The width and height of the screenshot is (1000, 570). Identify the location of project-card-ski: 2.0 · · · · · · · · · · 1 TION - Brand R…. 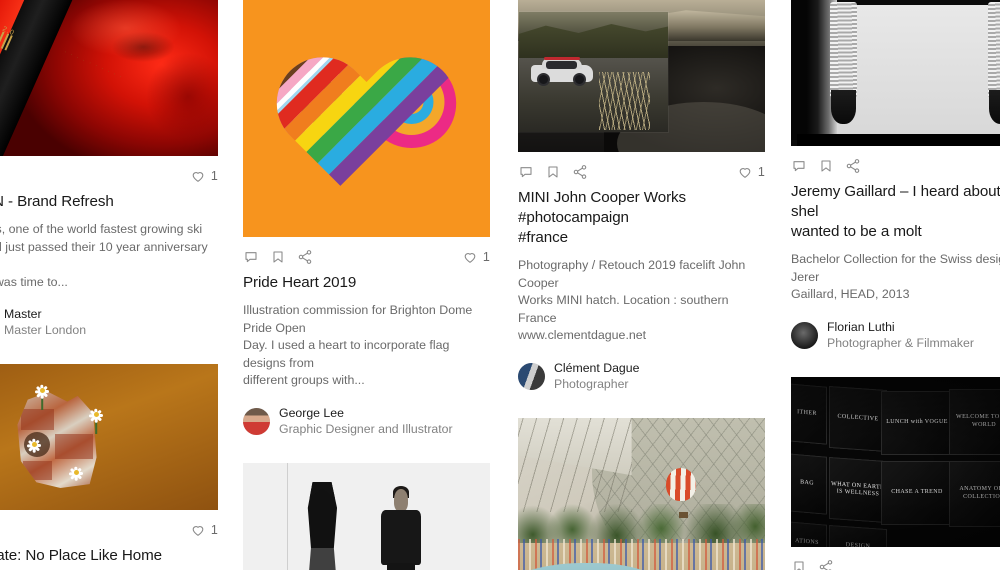
(109, 169).